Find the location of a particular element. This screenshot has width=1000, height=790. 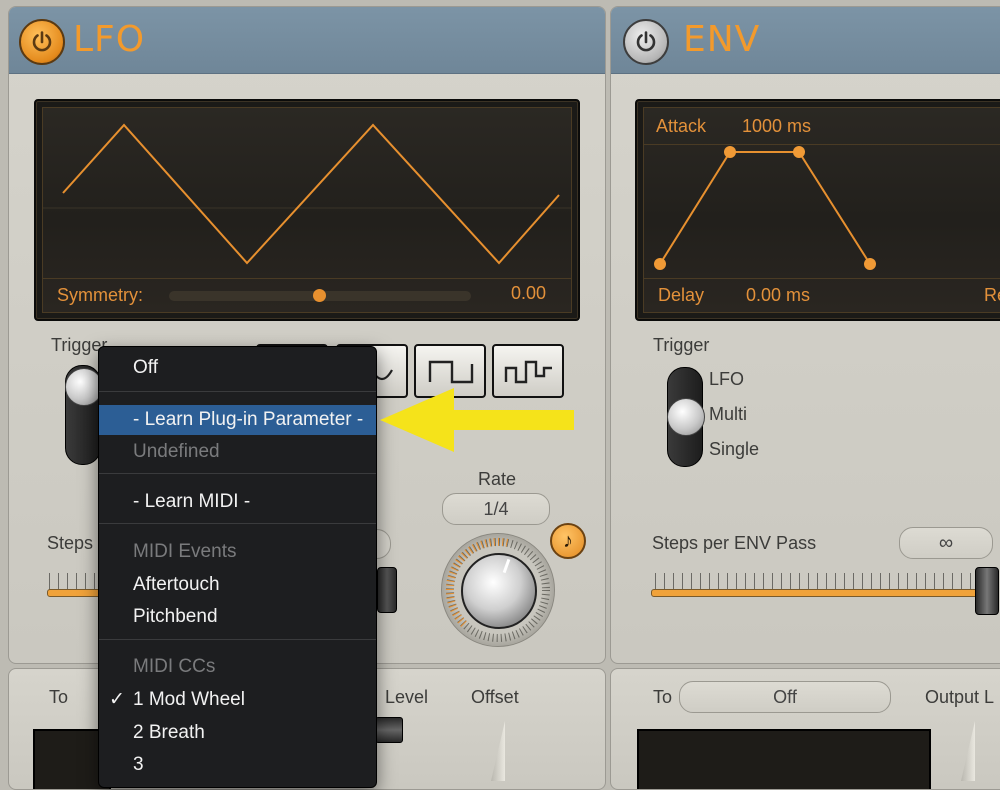

menu-item-undefined: Undefined is located at coordinates (176, 451).